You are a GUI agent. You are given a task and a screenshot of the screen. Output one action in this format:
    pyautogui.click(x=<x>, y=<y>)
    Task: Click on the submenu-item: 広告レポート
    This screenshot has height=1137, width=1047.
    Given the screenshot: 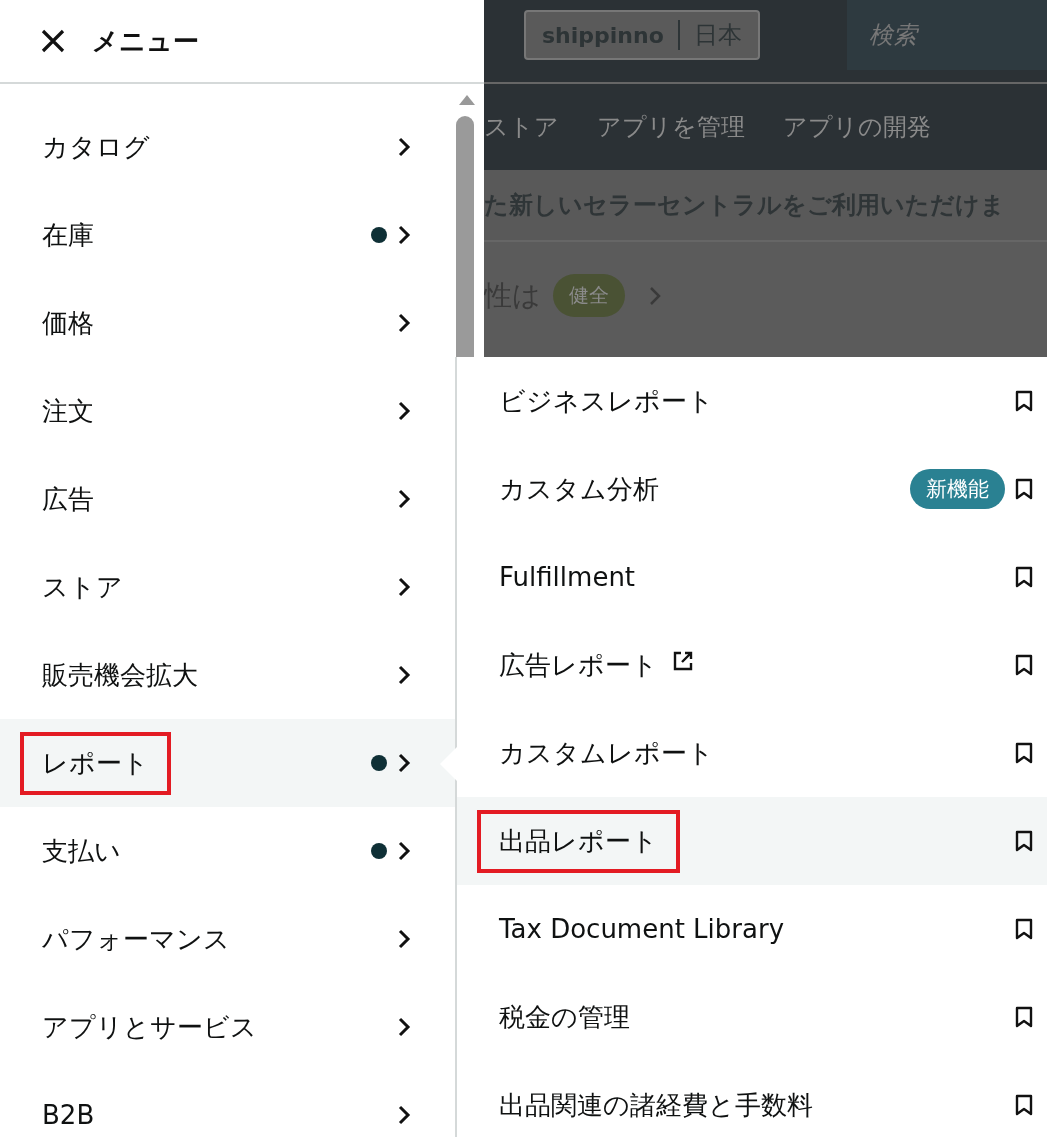 What is the action you would take?
    pyautogui.click(x=752, y=665)
    